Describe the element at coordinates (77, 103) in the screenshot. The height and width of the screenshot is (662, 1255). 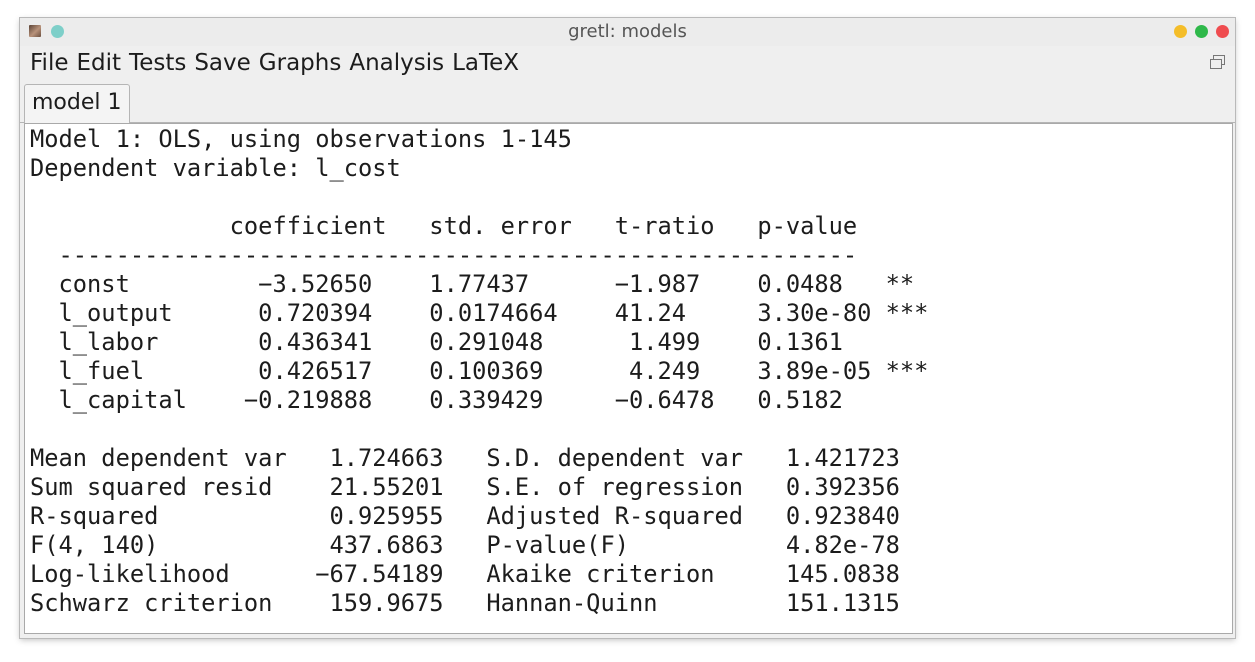
I see `tab-model-1: model 1` at that location.